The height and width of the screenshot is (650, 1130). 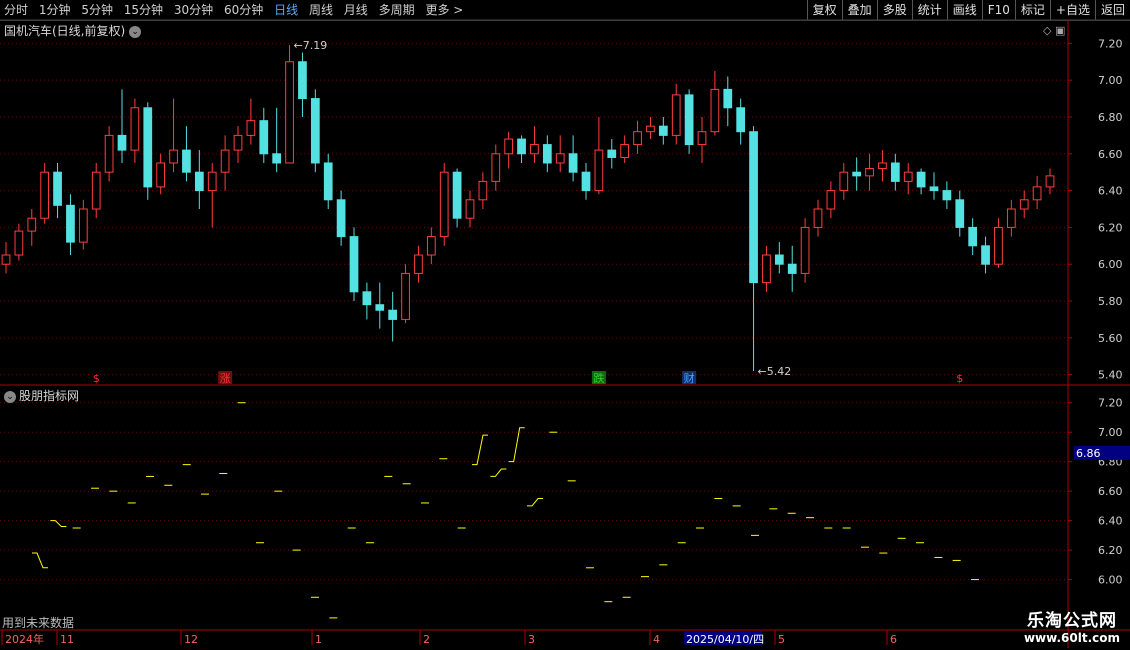 I want to click on y-tick-label: 7.00, so click(x=1110, y=432).